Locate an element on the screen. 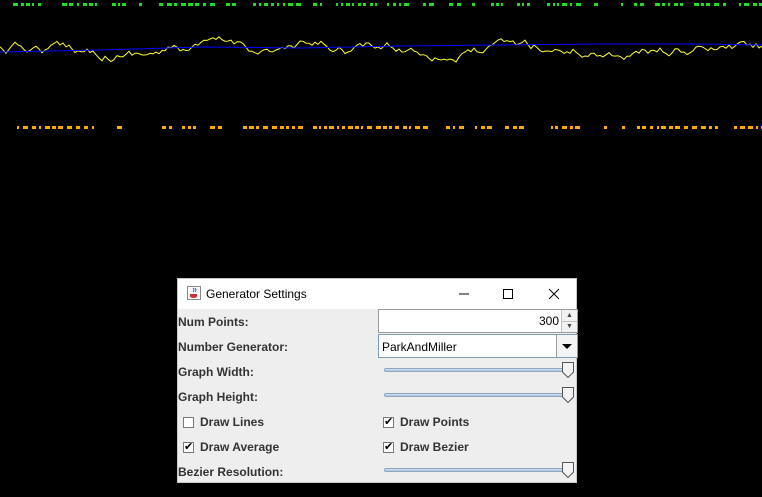 The width and height of the screenshot is (762, 497). title-bar: Generator Settings is located at coordinates (377, 294).